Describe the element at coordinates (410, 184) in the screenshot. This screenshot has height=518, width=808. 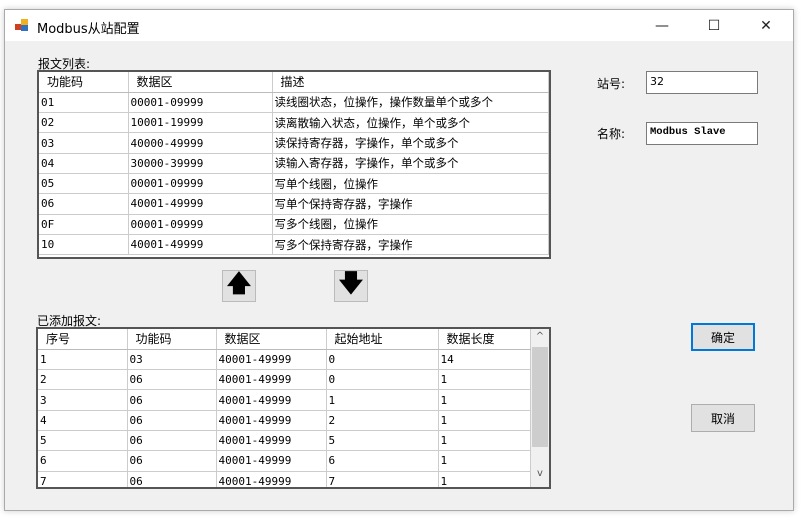
I see `table-cell: 写单个线圈，位操作` at that location.